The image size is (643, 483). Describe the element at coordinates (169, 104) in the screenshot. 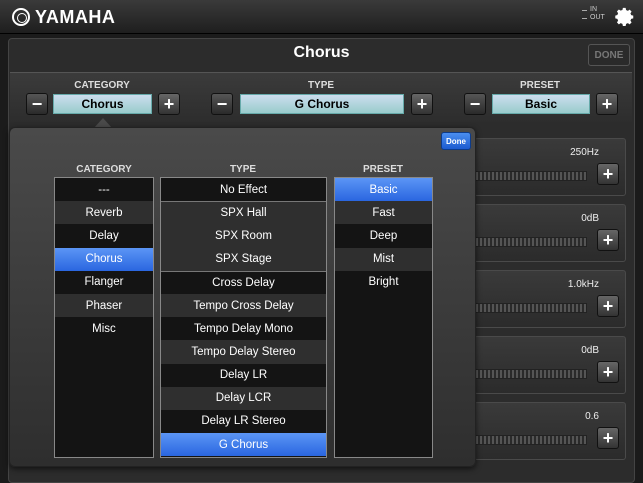

I see `category-next-button: +` at that location.